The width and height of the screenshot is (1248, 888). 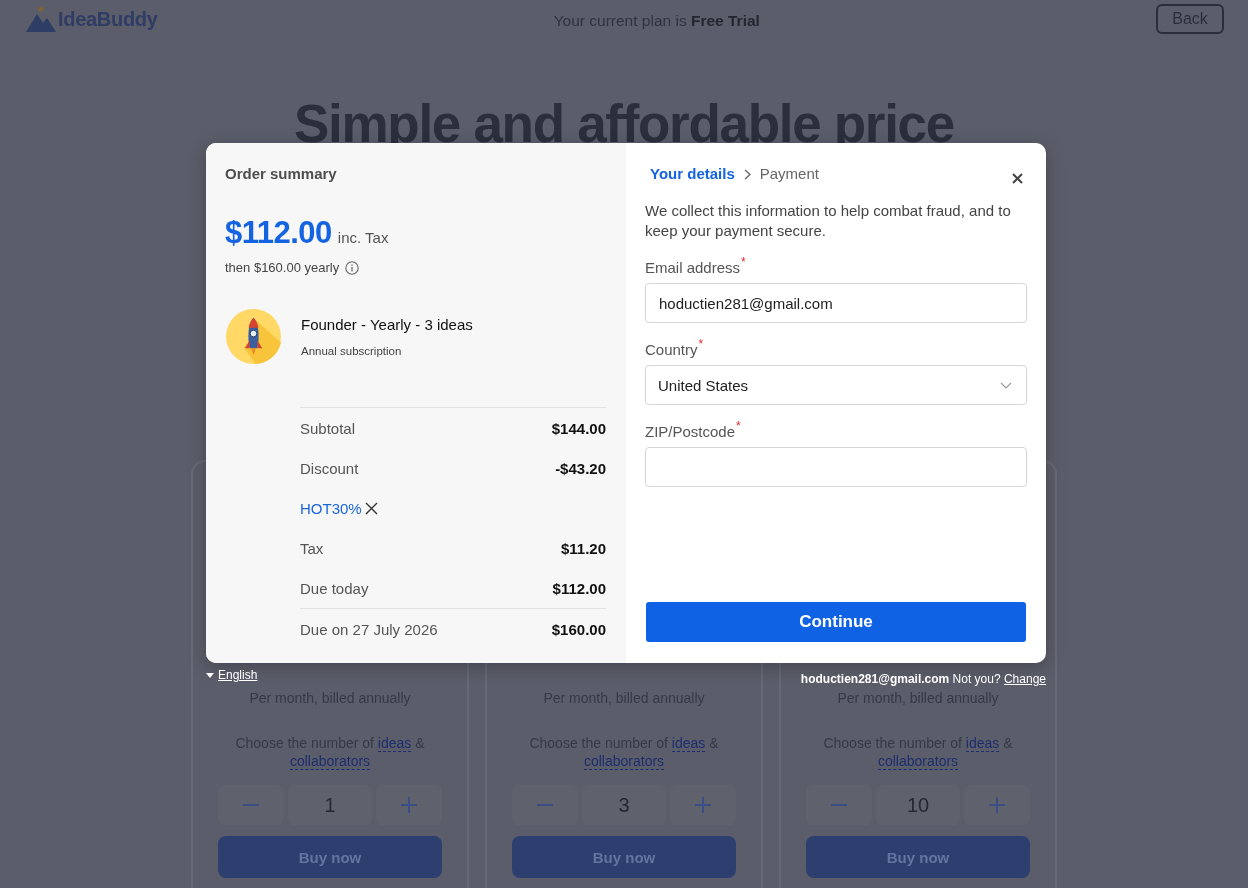 What do you see at coordinates (282, 268) in the screenshot?
I see `recurring-note: then $160.00 yearly` at bounding box center [282, 268].